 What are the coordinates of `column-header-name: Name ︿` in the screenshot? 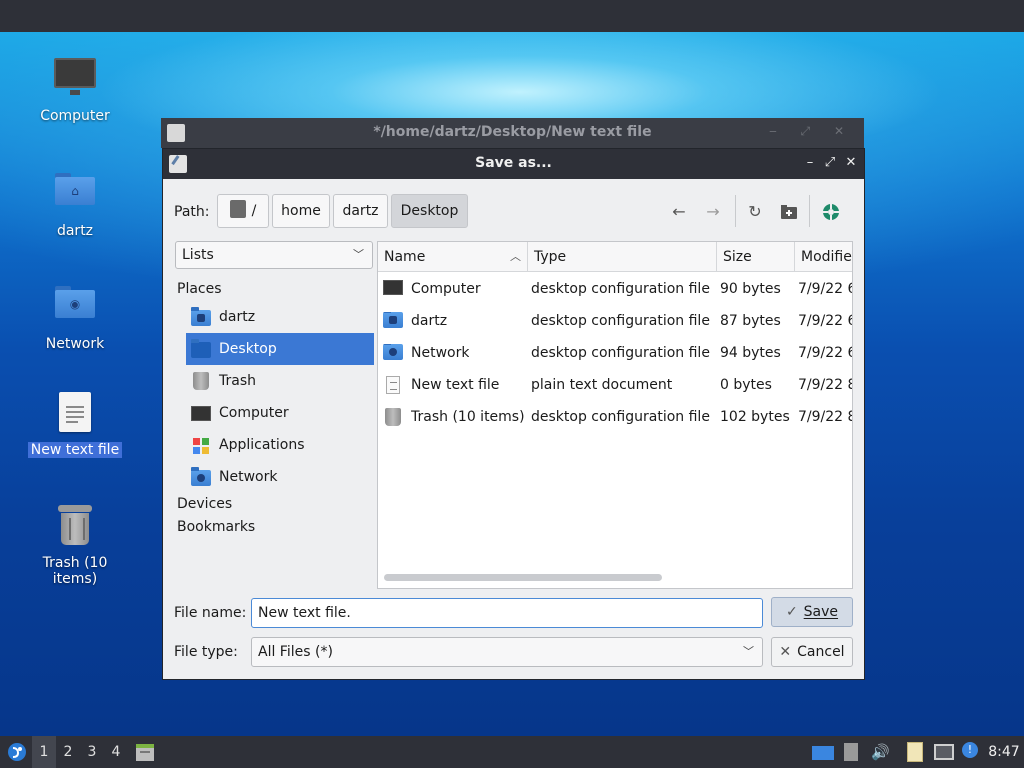 It's located at (453, 257).